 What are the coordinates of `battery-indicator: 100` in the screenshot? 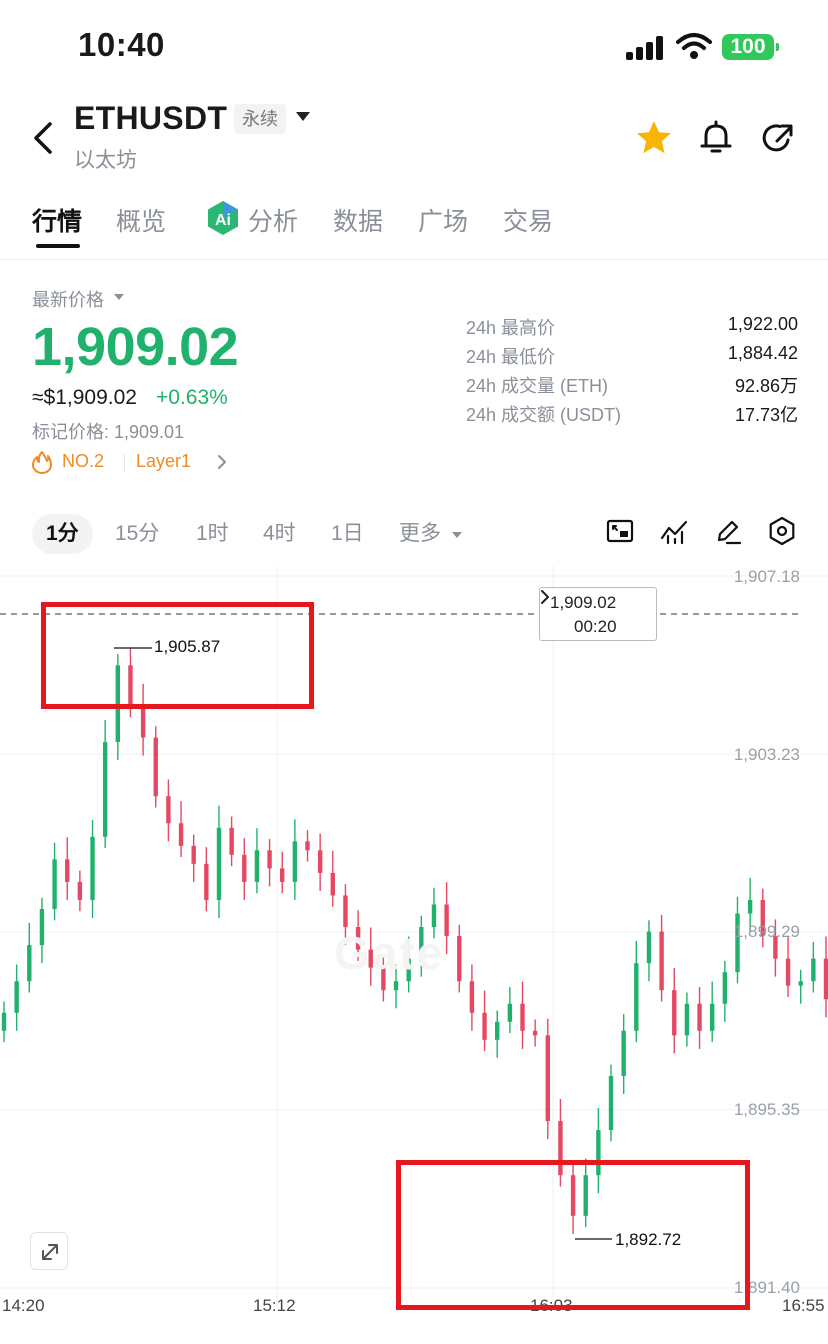 It's located at (750, 47).